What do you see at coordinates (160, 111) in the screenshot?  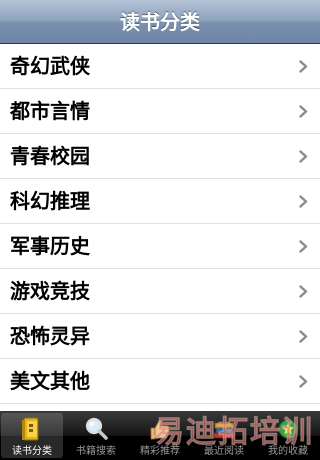 I see `list-item-urban-romance: 都市言情` at bounding box center [160, 111].